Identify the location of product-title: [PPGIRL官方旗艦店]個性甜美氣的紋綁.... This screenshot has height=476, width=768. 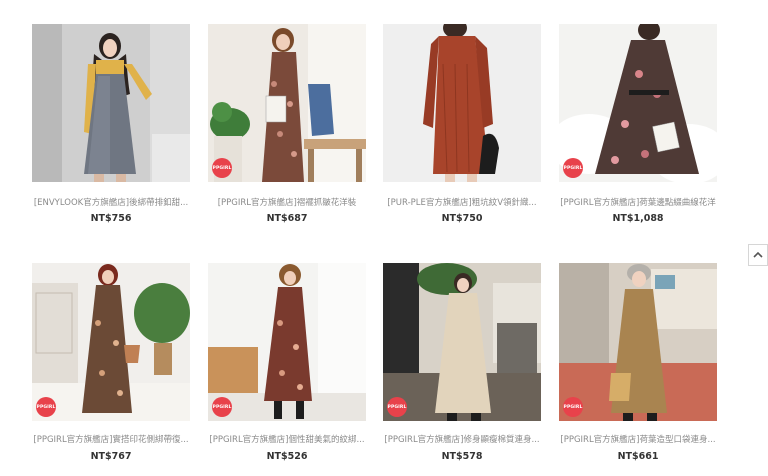
(287, 439).